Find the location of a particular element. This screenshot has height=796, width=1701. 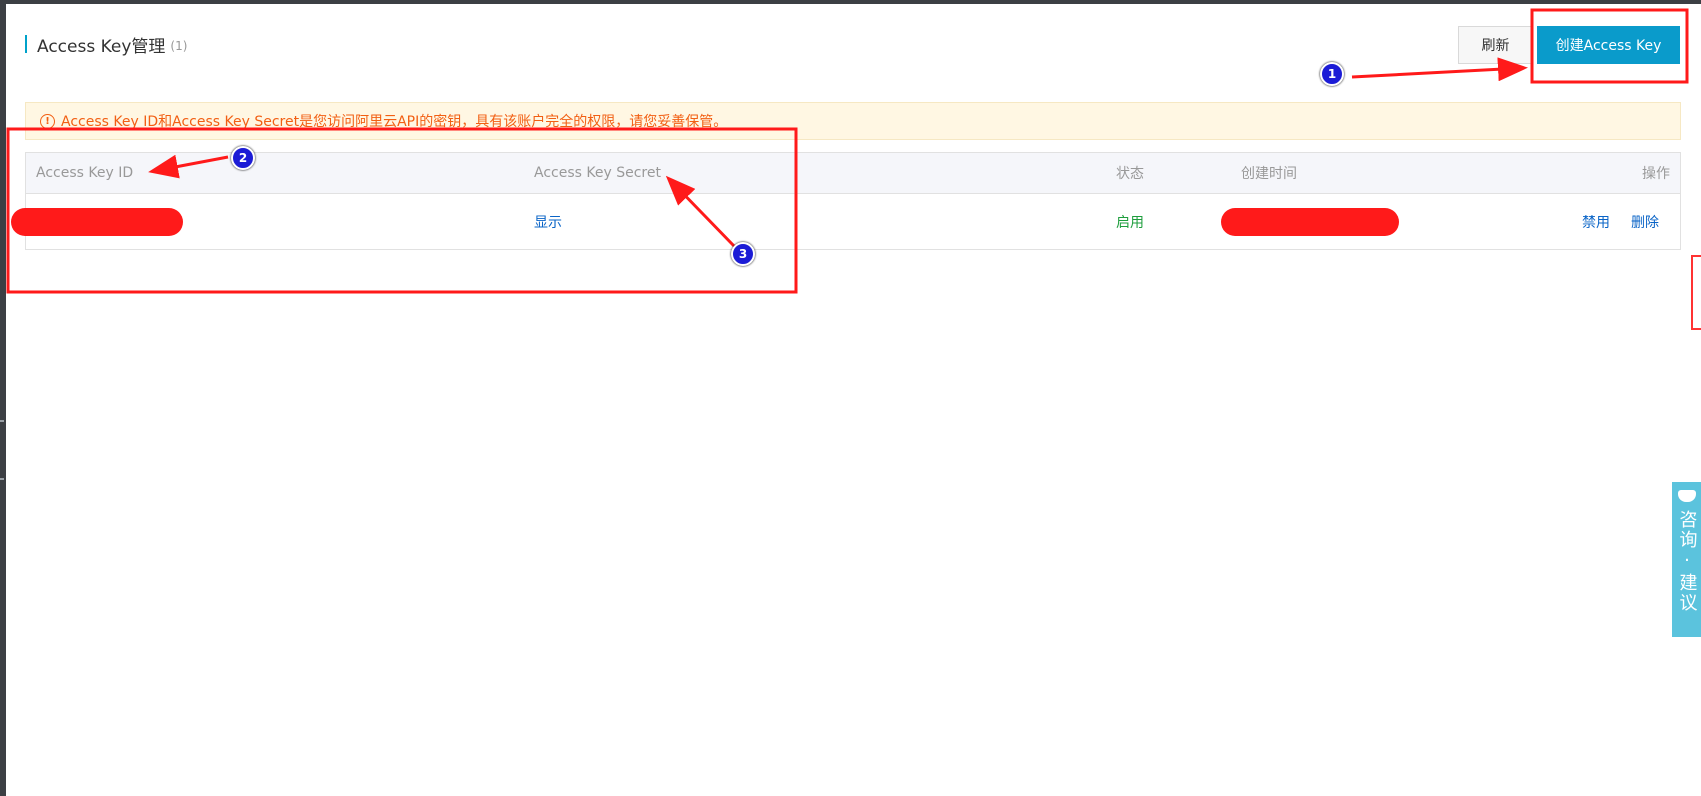

title-accent-bar is located at coordinates (26, 44).